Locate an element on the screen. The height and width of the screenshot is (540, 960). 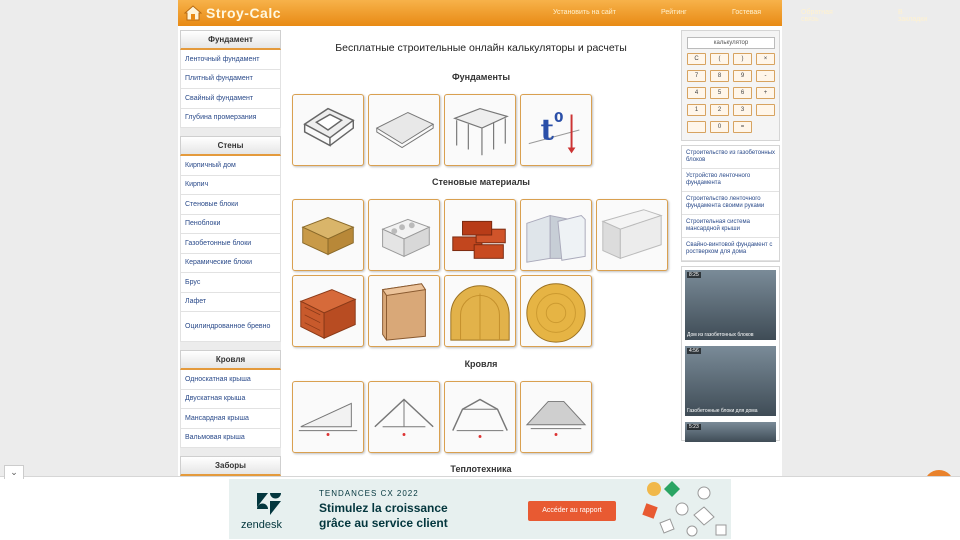
sidebar-link: Свайный фундамент is located at coordinates (230, 99).